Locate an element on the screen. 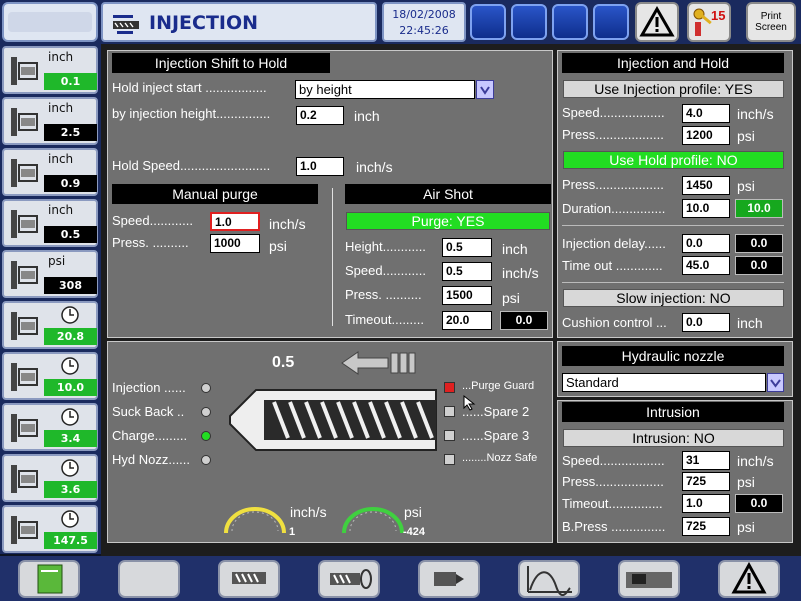  air-shot-header: Air Shot is located at coordinates (448, 194).